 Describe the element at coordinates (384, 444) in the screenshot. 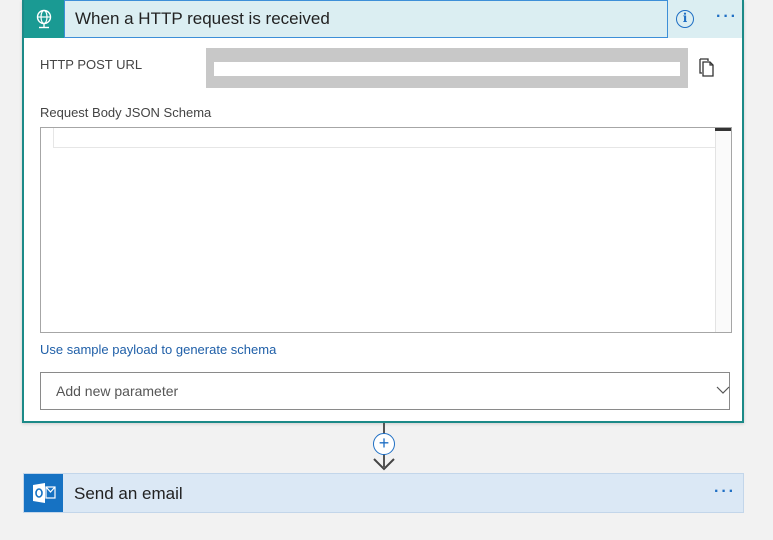

I see `insert-step-button: +` at that location.